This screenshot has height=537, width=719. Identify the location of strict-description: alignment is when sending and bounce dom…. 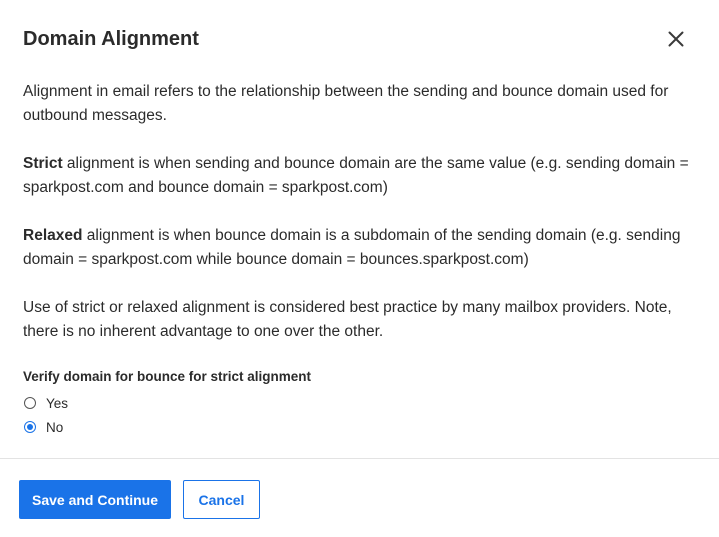
(356, 175).